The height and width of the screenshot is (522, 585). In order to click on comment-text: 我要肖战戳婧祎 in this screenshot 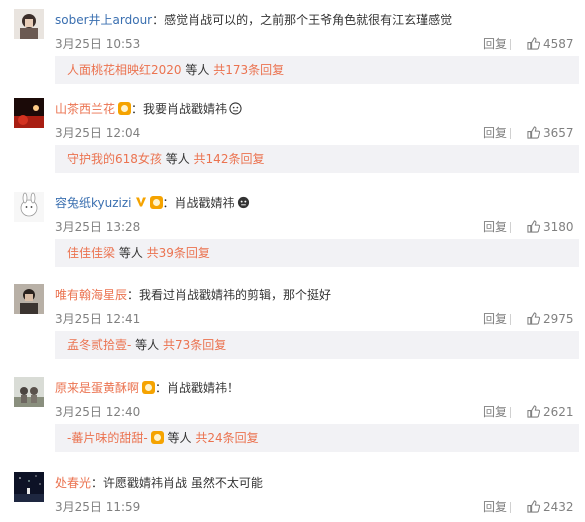, I will do `click(185, 109)`.